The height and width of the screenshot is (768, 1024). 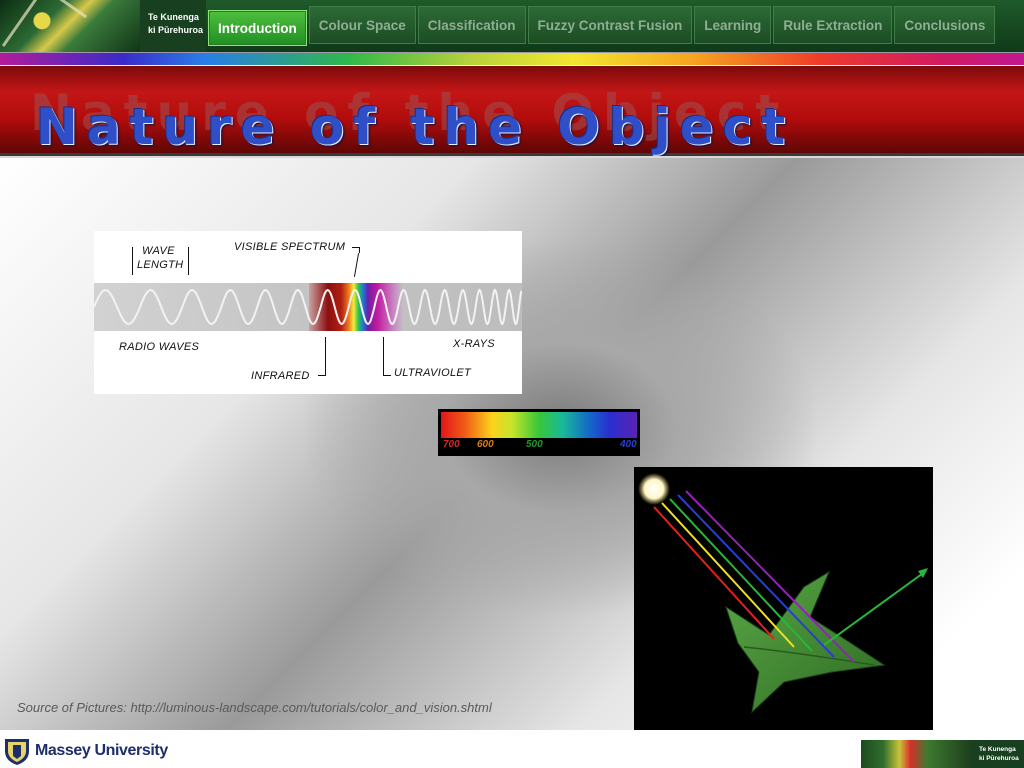 What do you see at coordinates (325, 356) in the screenshot?
I see `infrared-leader-v` at bounding box center [325, 356].